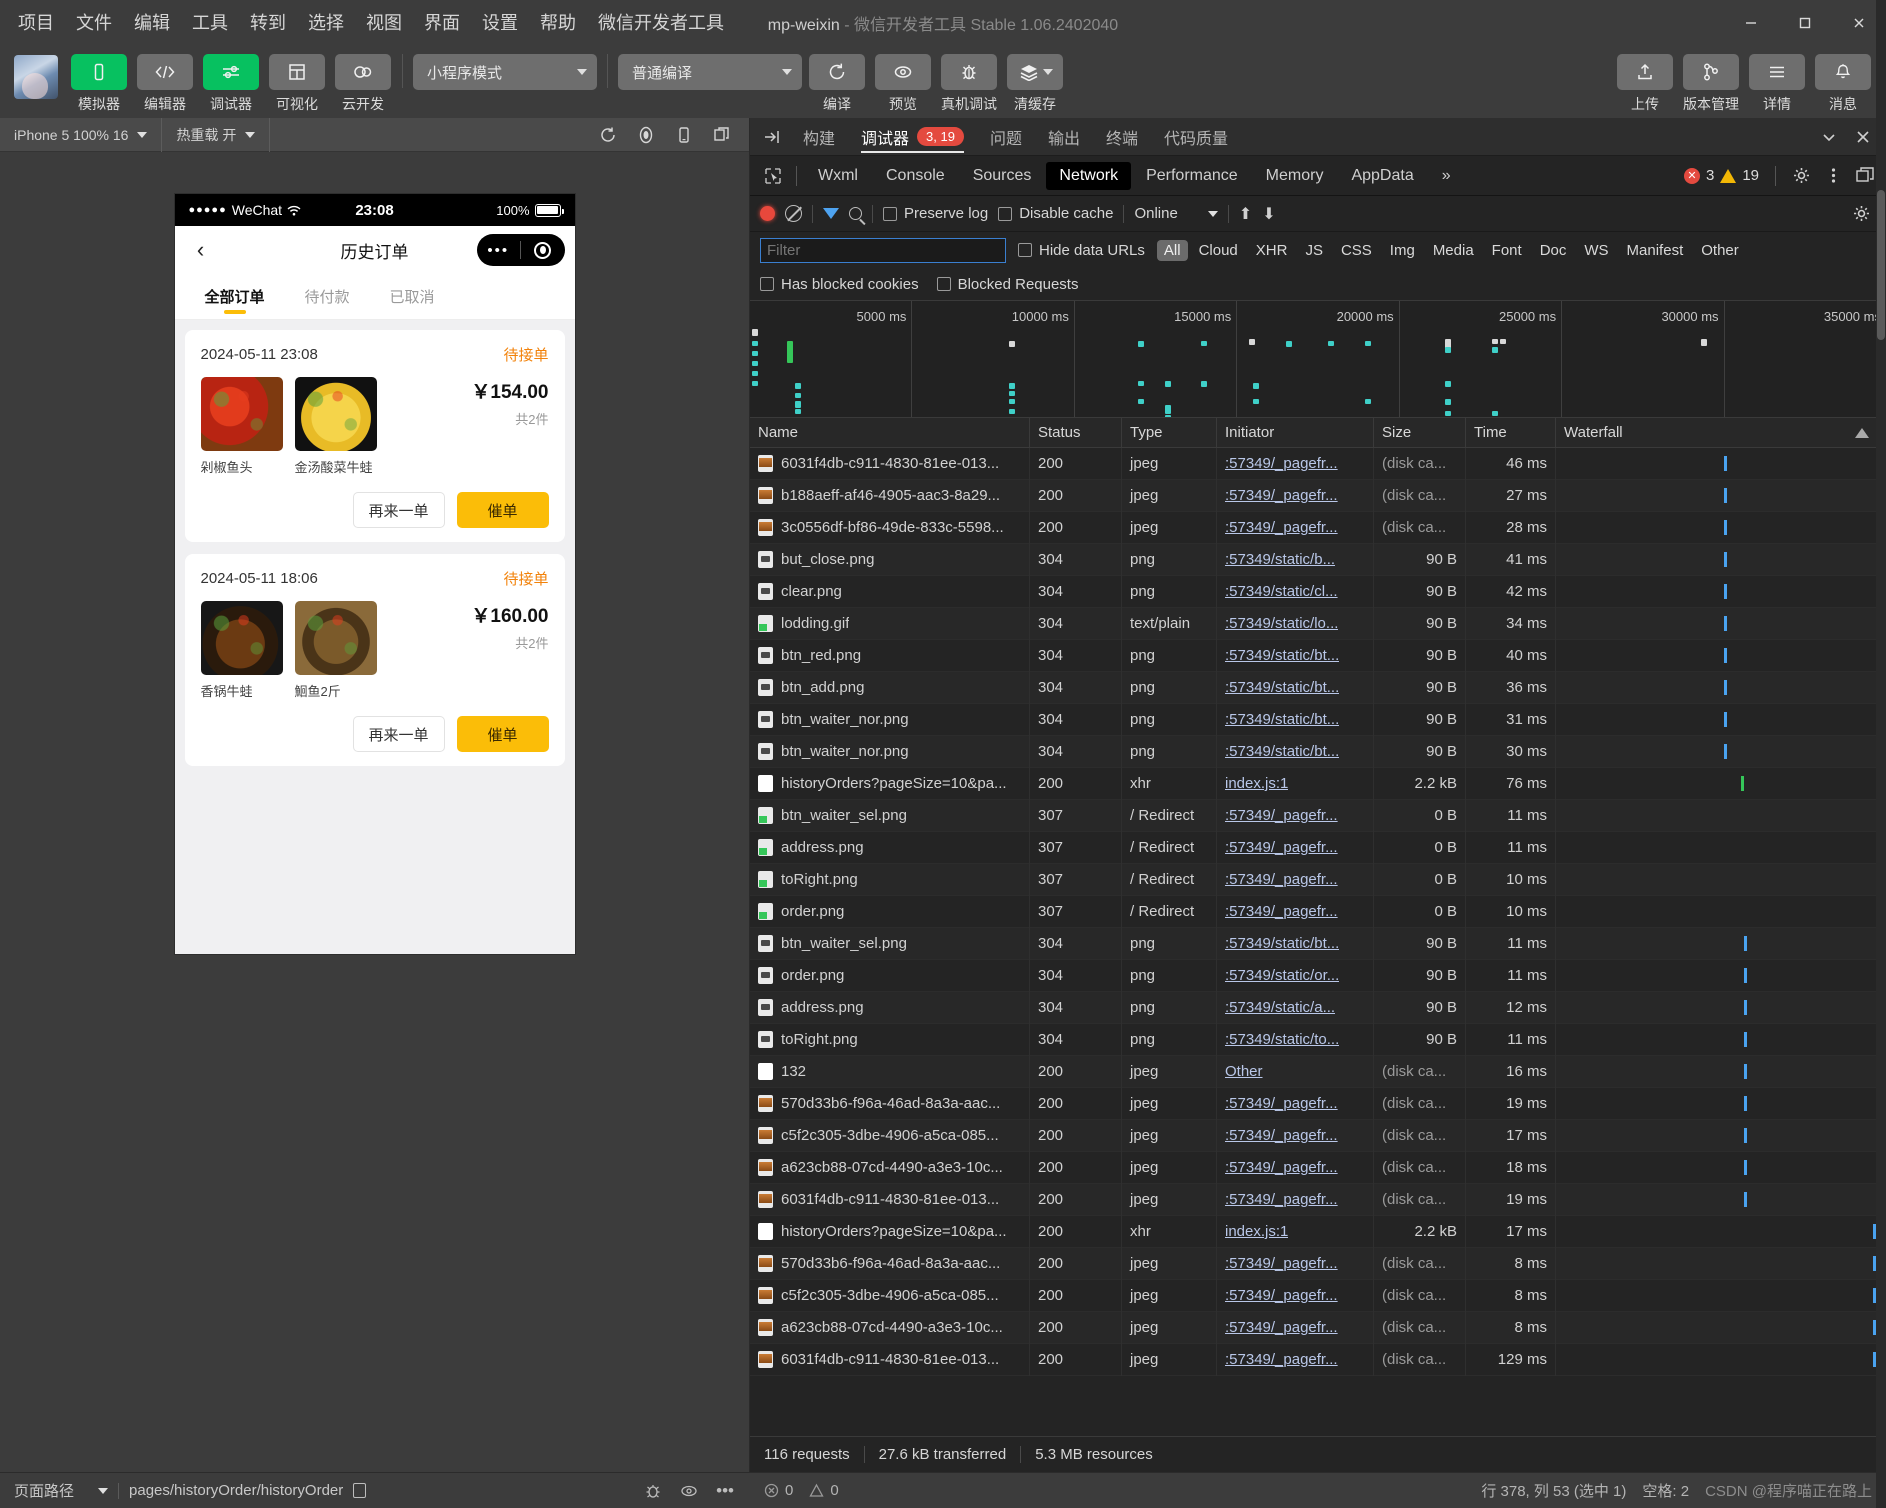 The height and width of the screenshot is (1508, 1886). What do you see at coordinates (268, 23) in the screenshot?
I see `menu-item-4: 转到` at bounding box center [268, 23].